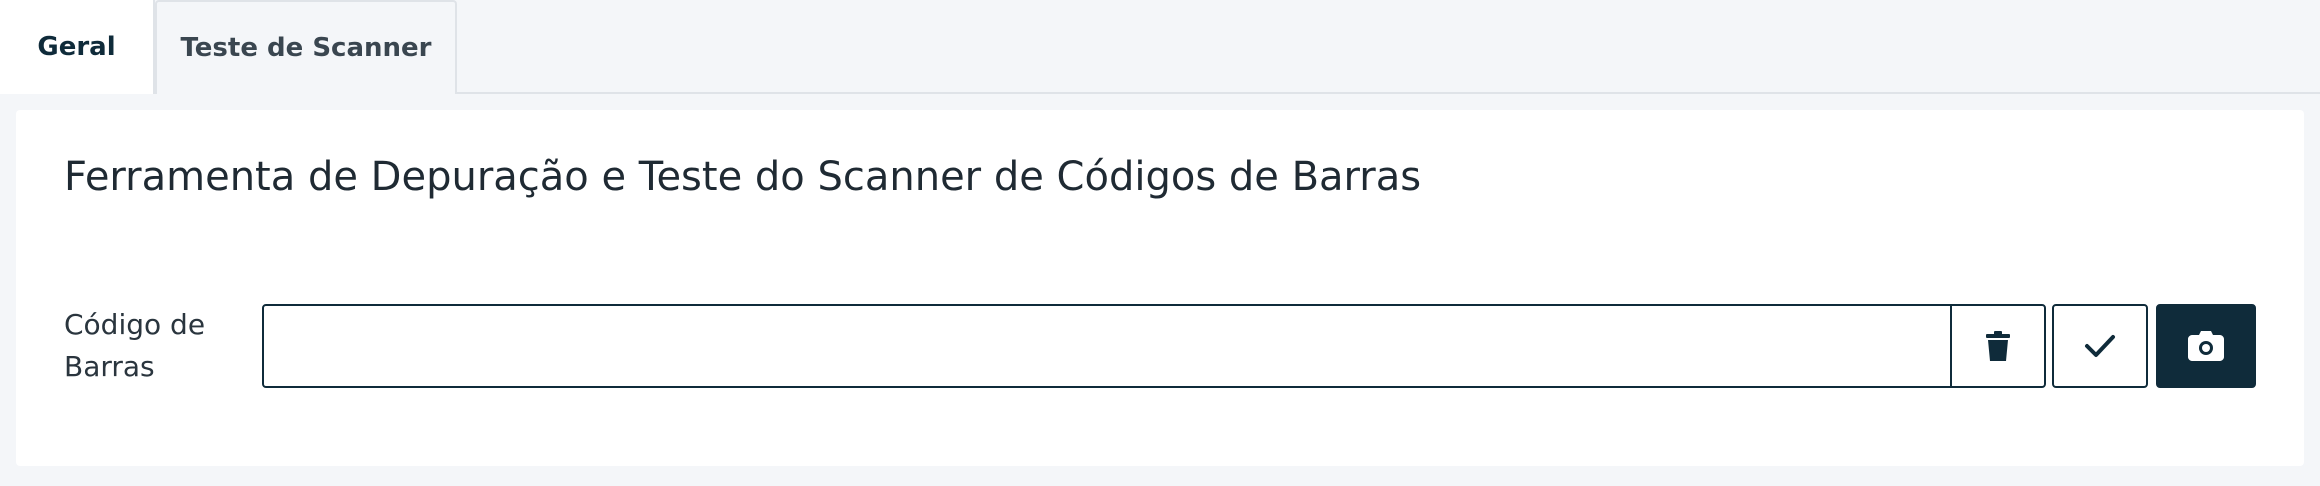 This screenshot has height=486, width=2320. I want to click on camera-icon, so click(2206, 346).